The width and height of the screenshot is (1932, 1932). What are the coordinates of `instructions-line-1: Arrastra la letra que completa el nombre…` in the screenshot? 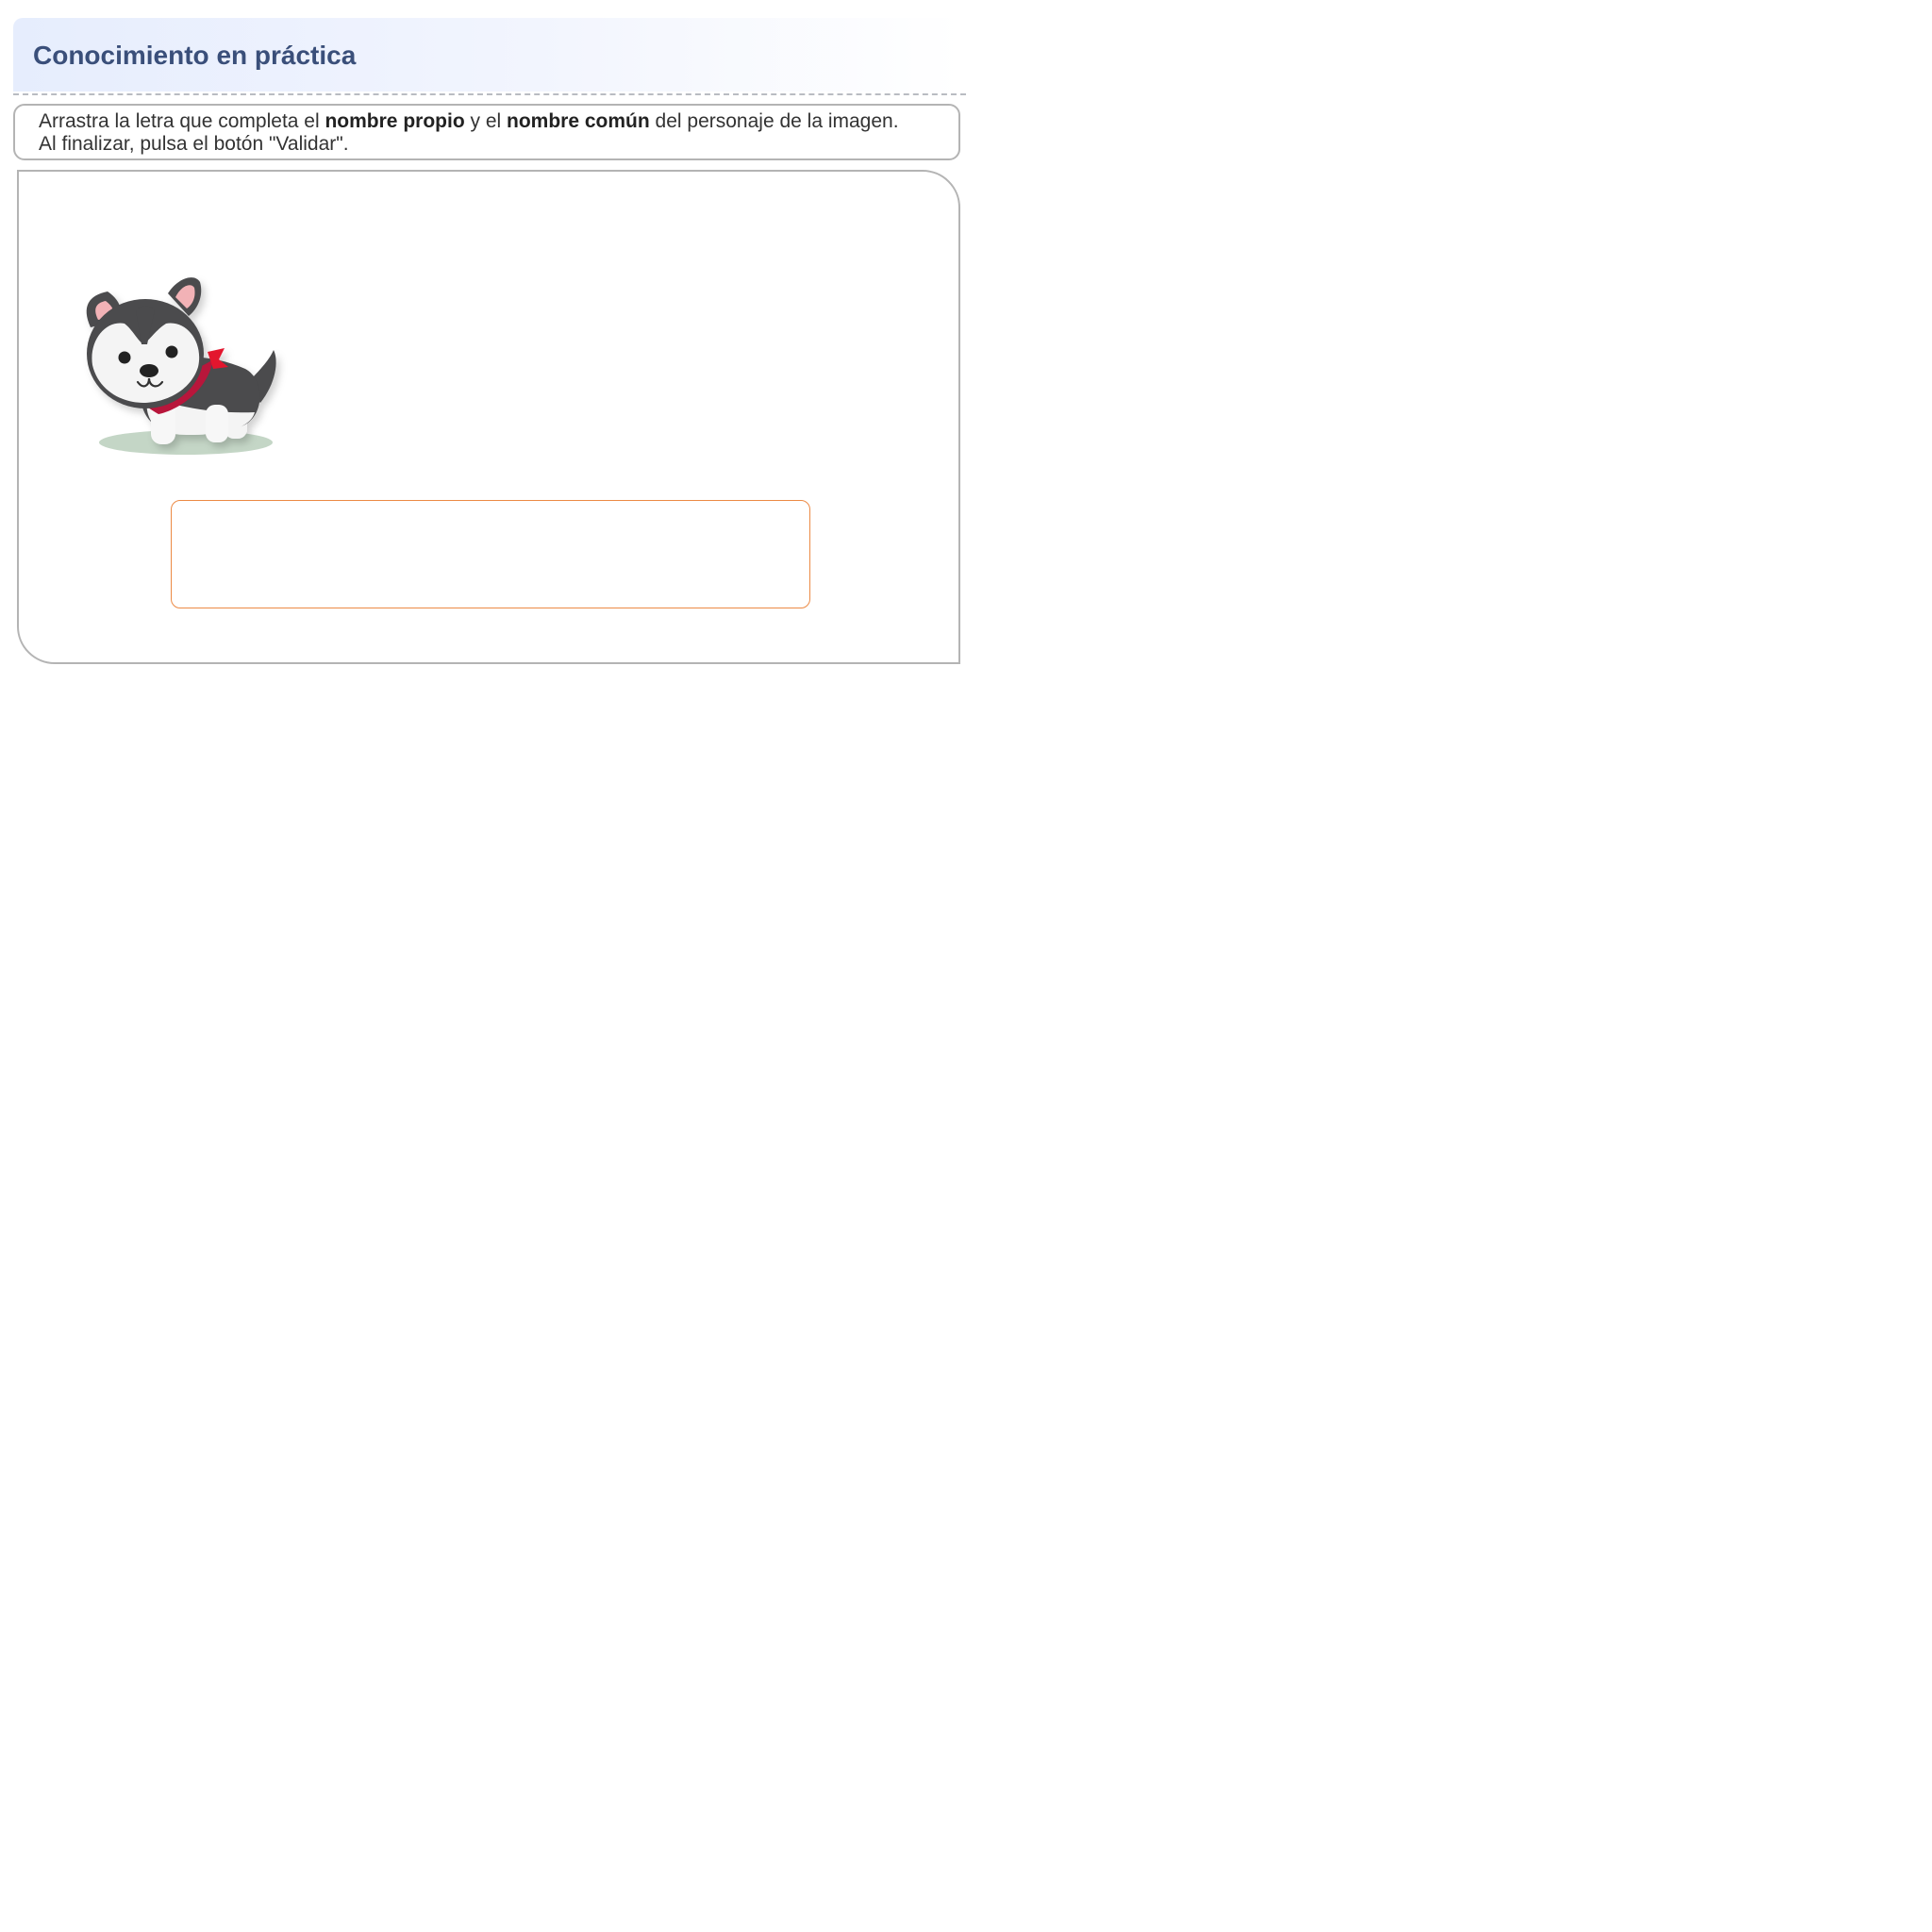 It's located at (499, 122).